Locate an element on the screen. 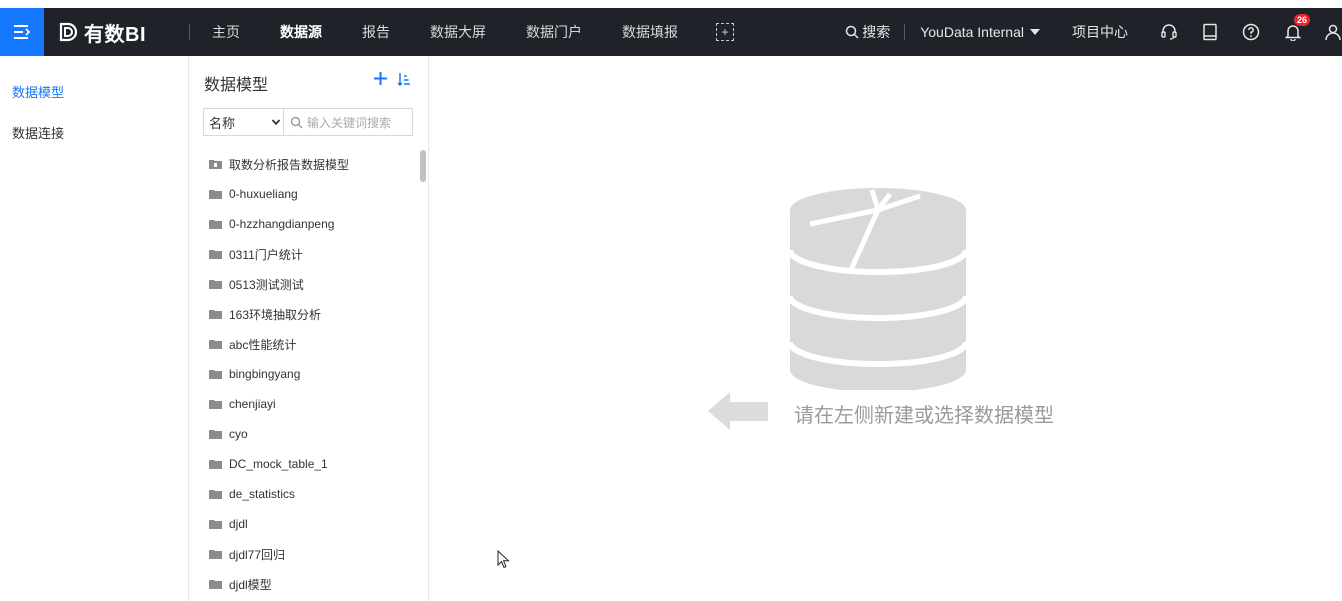  model-tree-item-label: djdl模型 is located at coordinates (250, 584).